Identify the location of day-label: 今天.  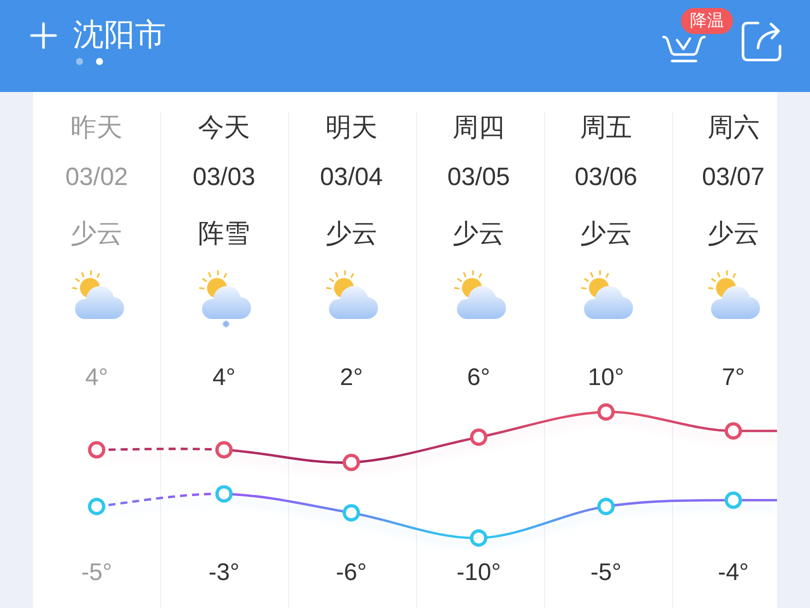
(224, 127).